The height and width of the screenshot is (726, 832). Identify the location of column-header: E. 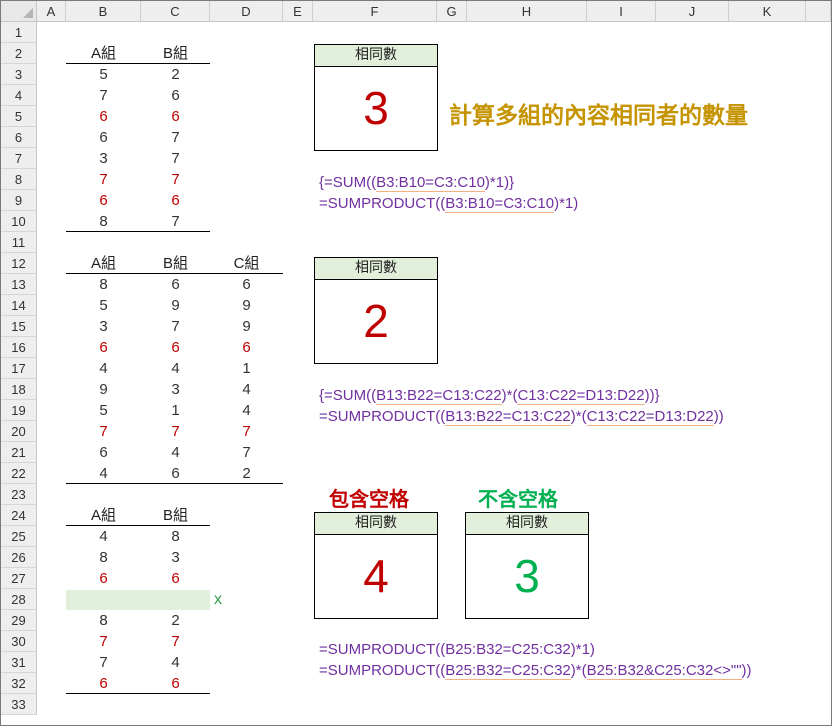
(298, 11).